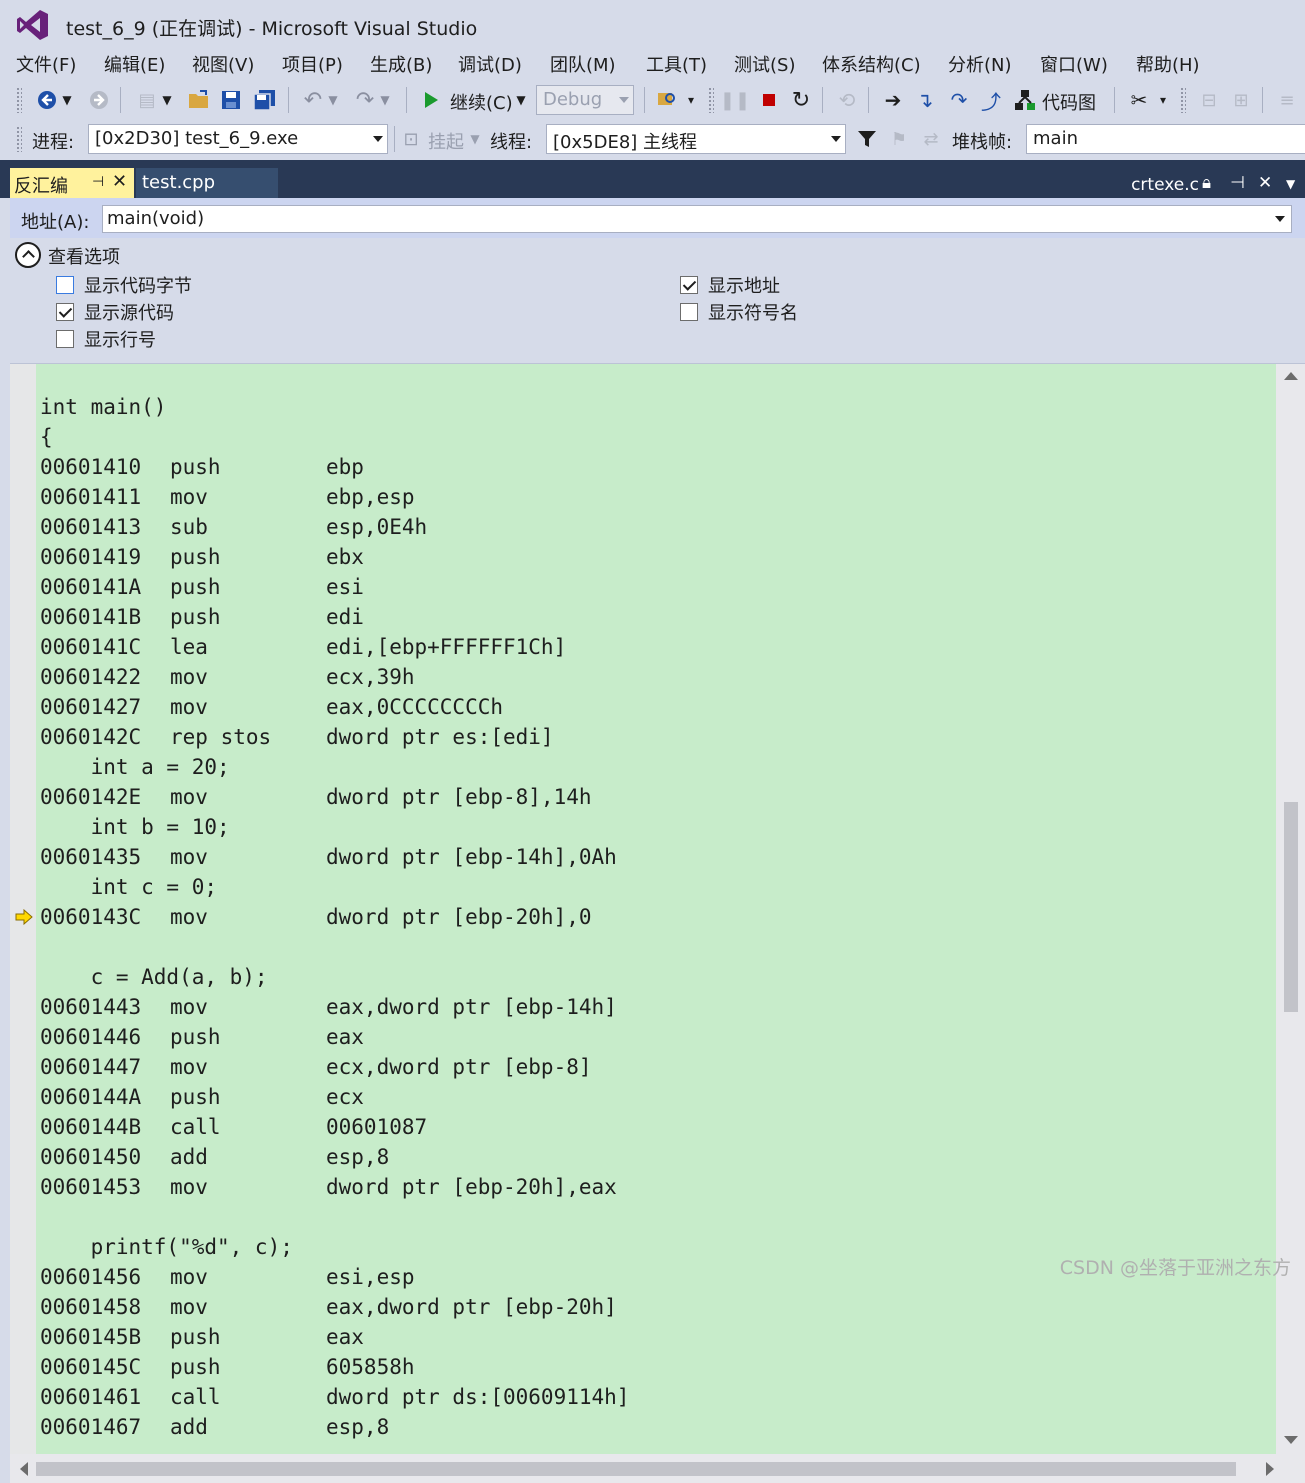 The width and height of the screenshot is (1305, 1483). Describe the element at coordinates (106, 339) in the screenshot. I see `show-line-numbers-checkbox: 显示行号` at that location.